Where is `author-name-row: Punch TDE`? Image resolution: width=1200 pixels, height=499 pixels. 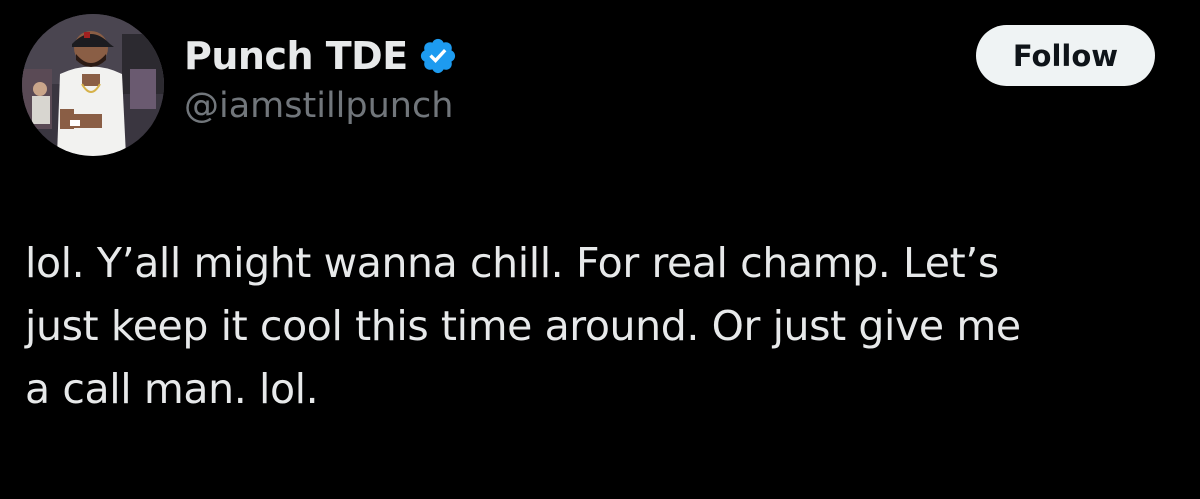 author-name-row: Punch TDE is located at coordinates (321, 56).